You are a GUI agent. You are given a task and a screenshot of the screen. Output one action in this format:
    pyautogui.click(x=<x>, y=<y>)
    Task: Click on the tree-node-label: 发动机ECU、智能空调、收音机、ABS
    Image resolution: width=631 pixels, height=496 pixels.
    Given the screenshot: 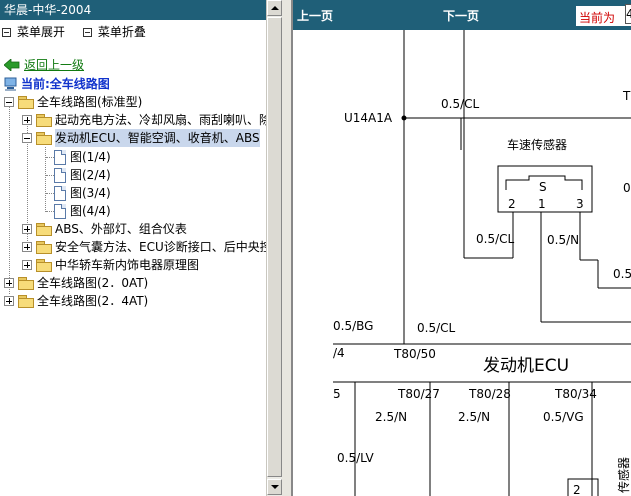 What is the action you would take?
    pyautogui.click(x=157, y=138)
    